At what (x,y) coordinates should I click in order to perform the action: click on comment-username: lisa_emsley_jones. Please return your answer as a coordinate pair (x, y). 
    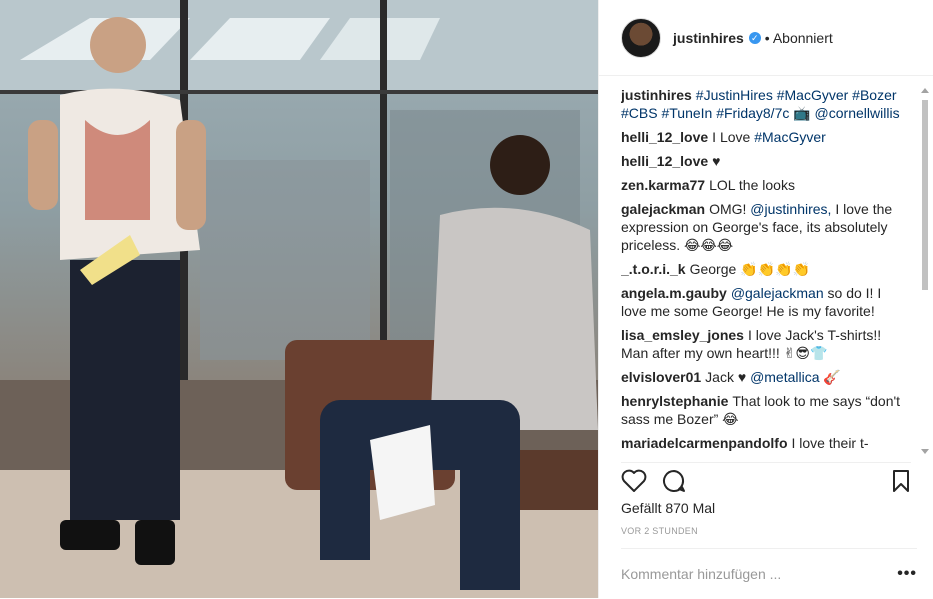
    Looking at the image, I should click on (682, 335).